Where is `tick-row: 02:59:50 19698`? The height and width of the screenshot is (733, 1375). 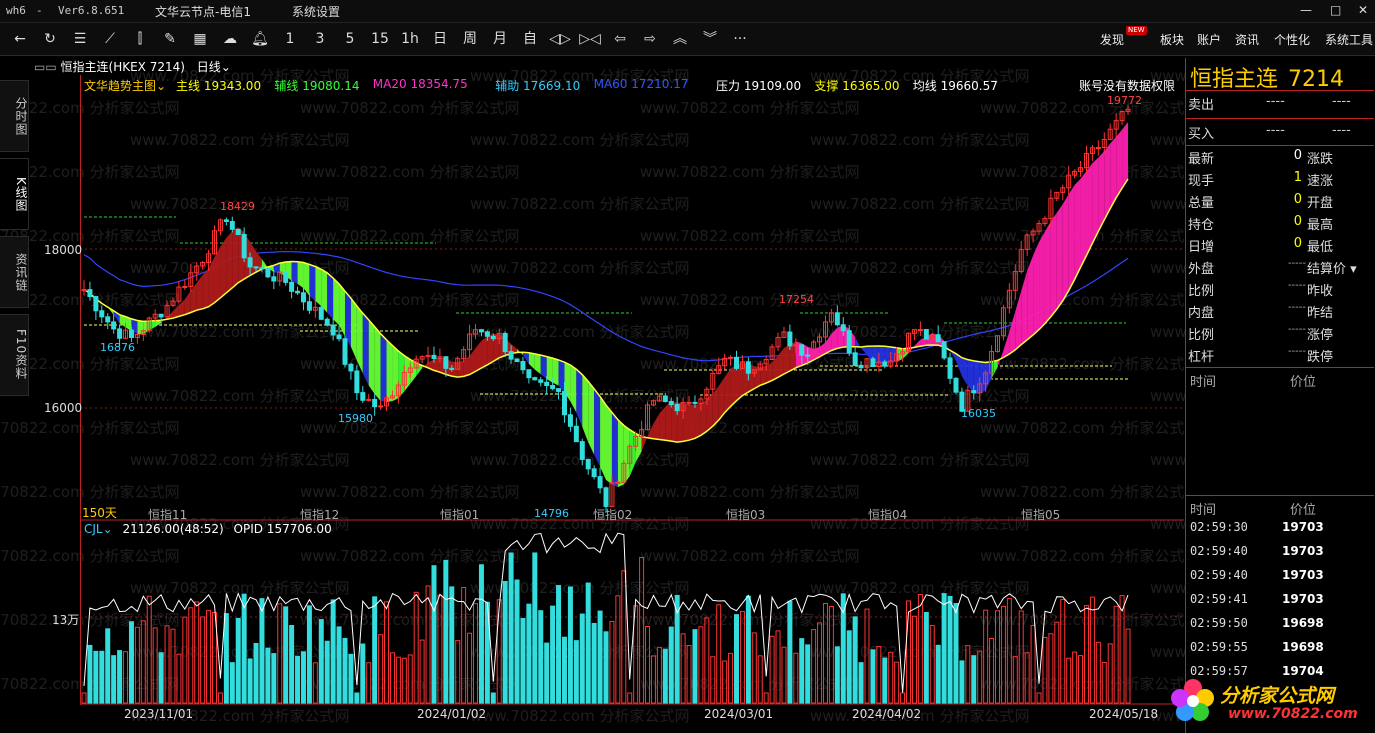 tick-row: 02:59:50 19698 is located at coordinates (1257, 623).